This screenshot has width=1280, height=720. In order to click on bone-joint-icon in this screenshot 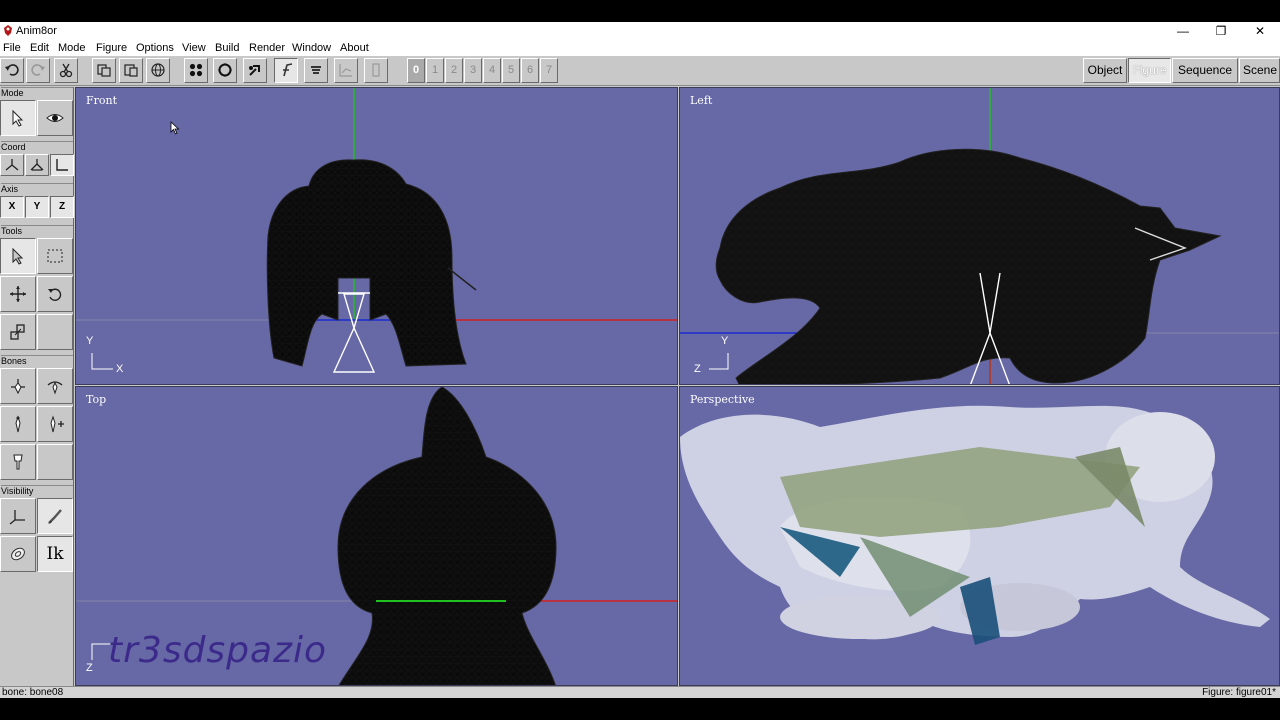, I will do `click(18, 387)`.